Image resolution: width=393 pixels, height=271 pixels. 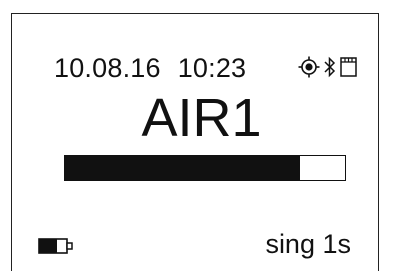 I want to click on battery-icon, so click(x=58, y=248).